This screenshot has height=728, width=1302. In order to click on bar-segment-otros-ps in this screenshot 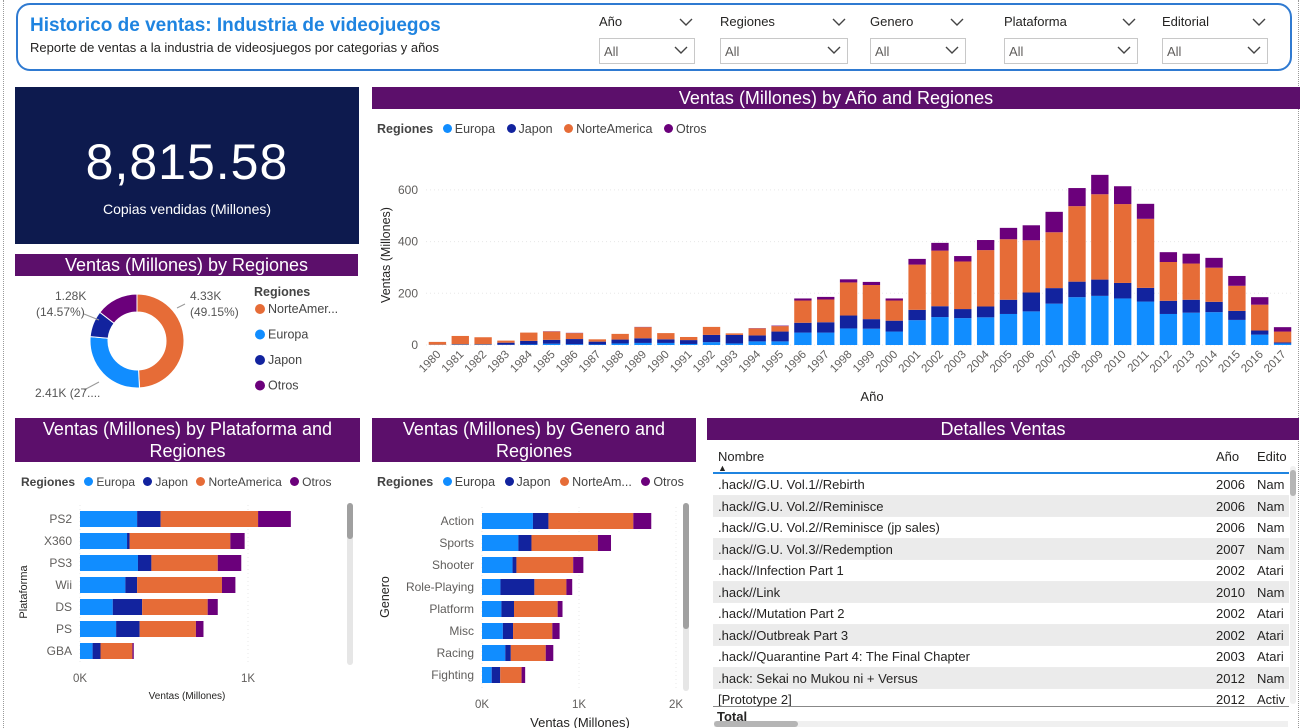, I will do `click(199, 629)`.